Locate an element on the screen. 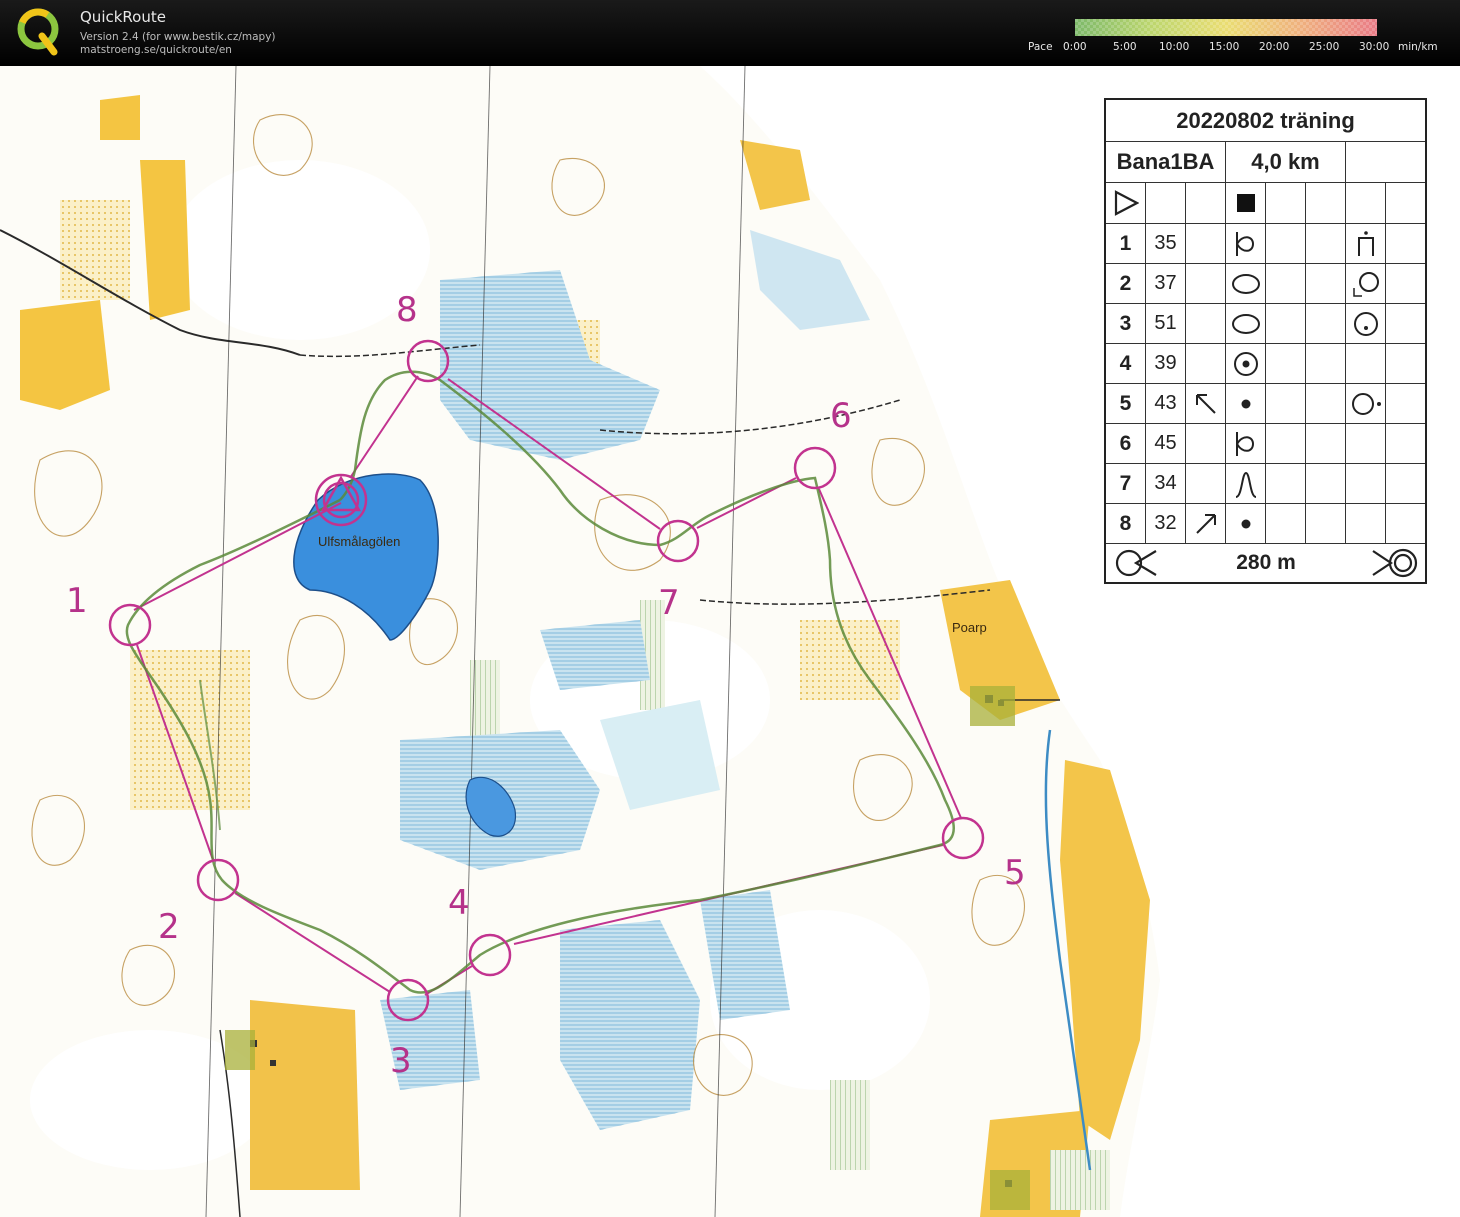 This screenshot has height=1217, width=1460. card-control-code: 34 is located at coordinates (1166, 484).